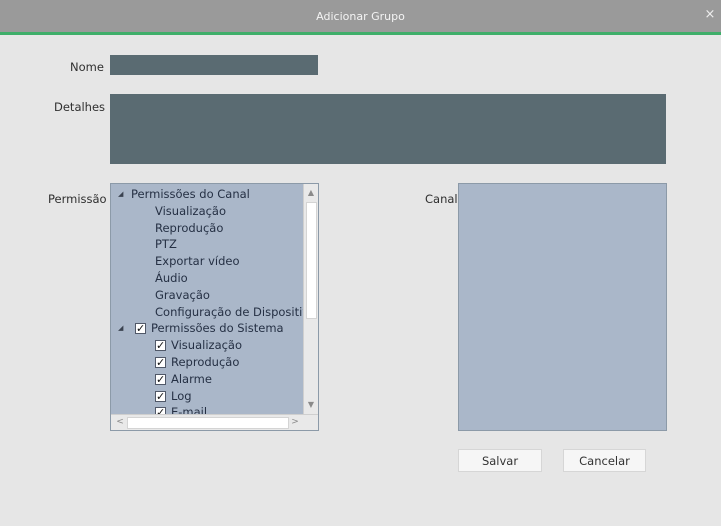 This screenshot has height=526, width=721. I want to click on tree-item: Visualização, so click(208, 211).